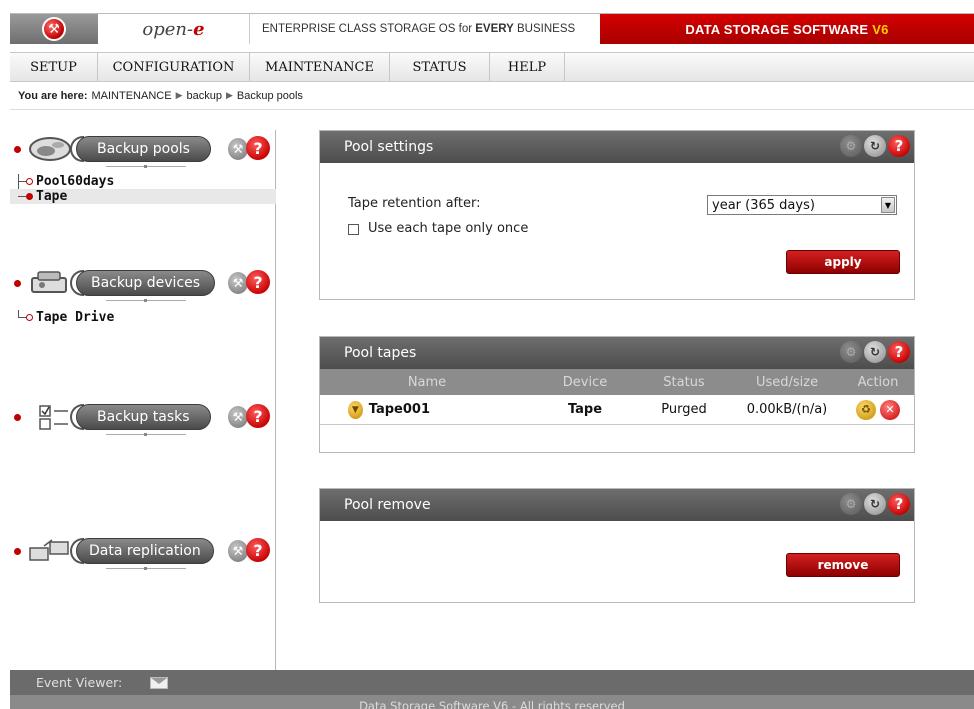 The width and height of the screenshot is (974, 709). I want to click on product-title: DATA STORAGE SOFTWARE V6, so click(787, 29).